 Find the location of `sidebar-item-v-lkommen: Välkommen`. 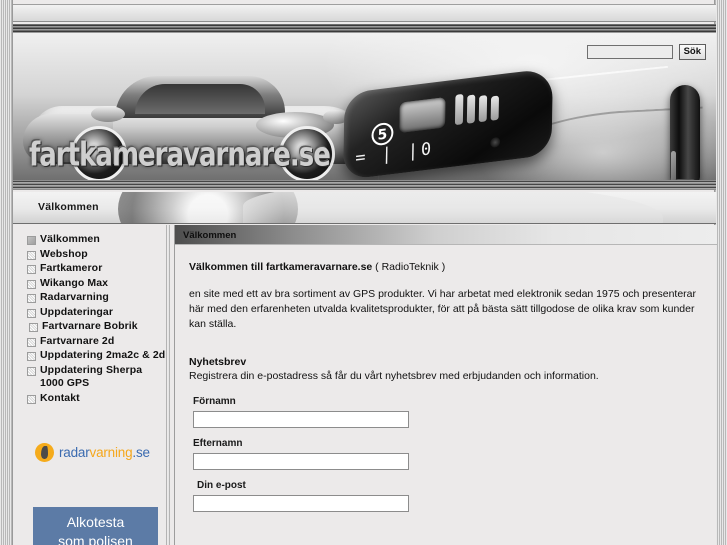

sidebar-item-v-lkommen: Välkommen is located at coordinates (92, 240).